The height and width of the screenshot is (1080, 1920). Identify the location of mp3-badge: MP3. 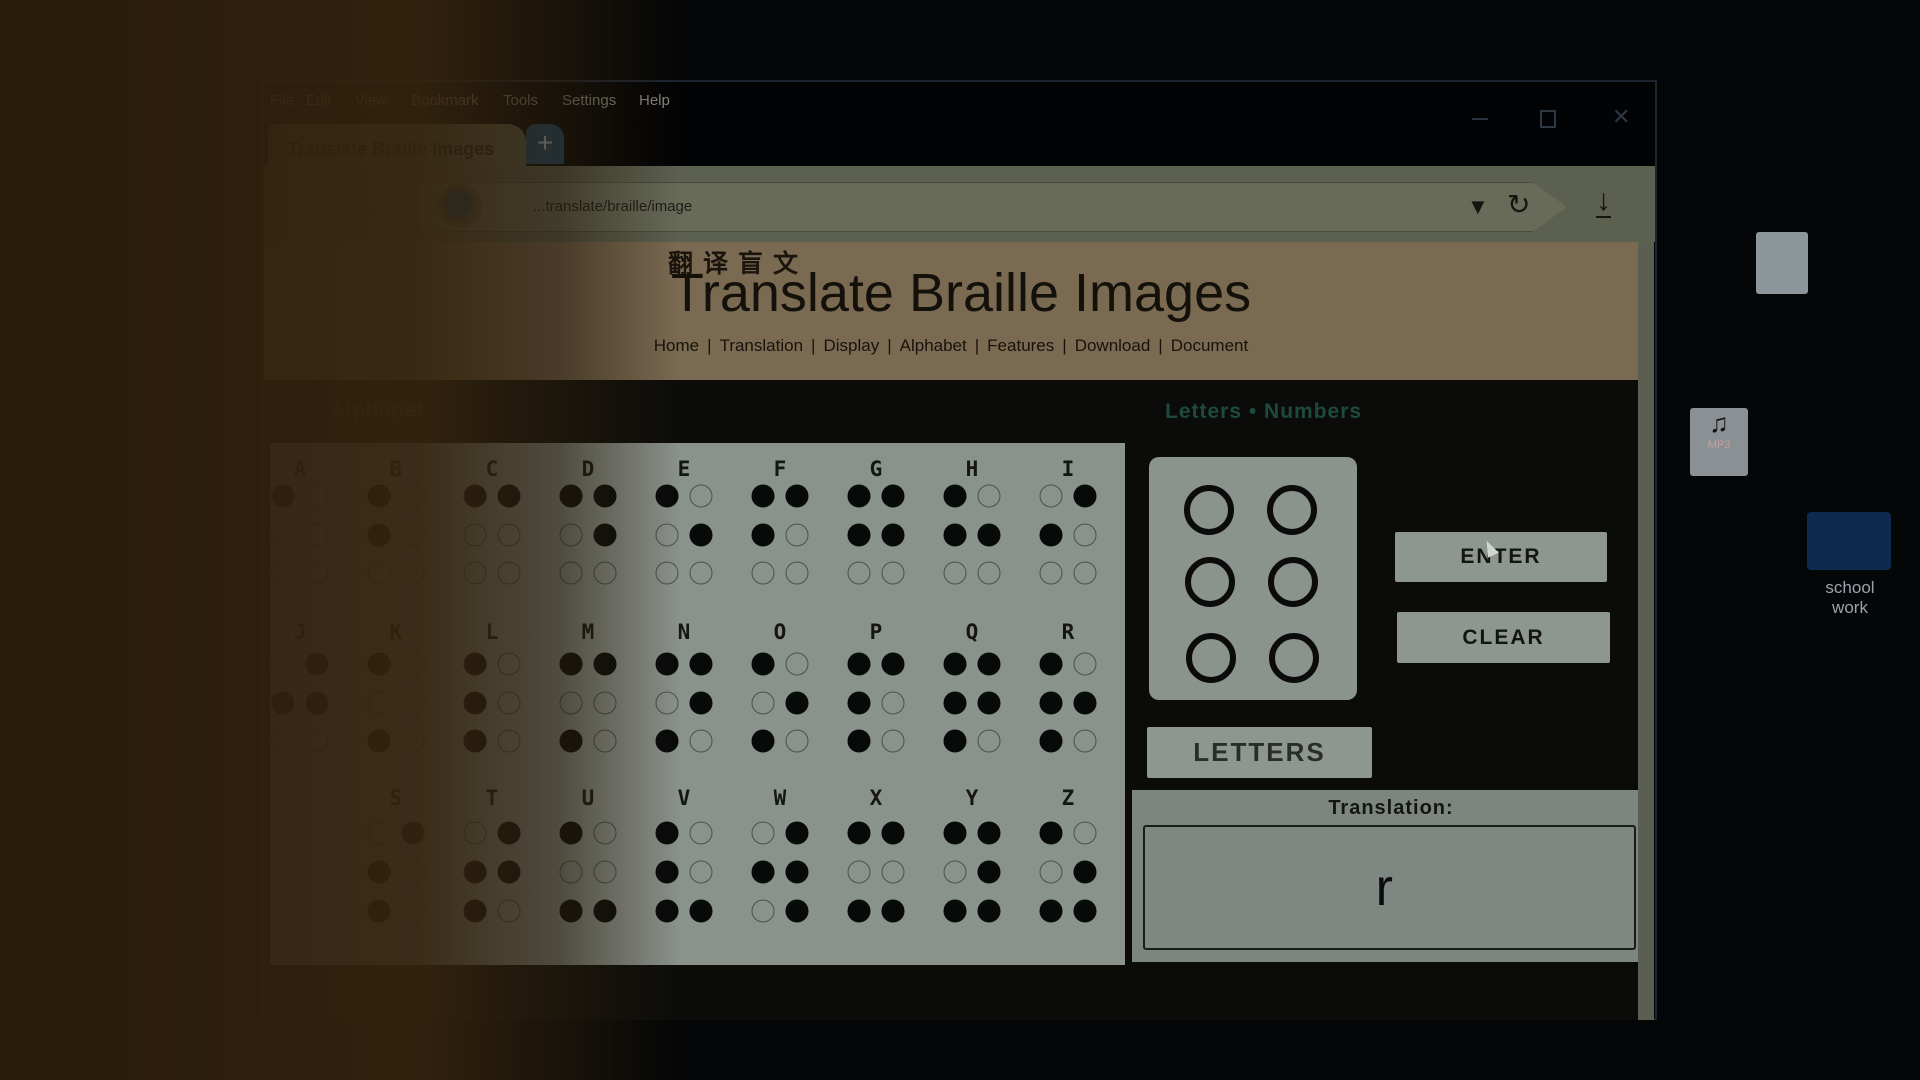
(1719, 445).